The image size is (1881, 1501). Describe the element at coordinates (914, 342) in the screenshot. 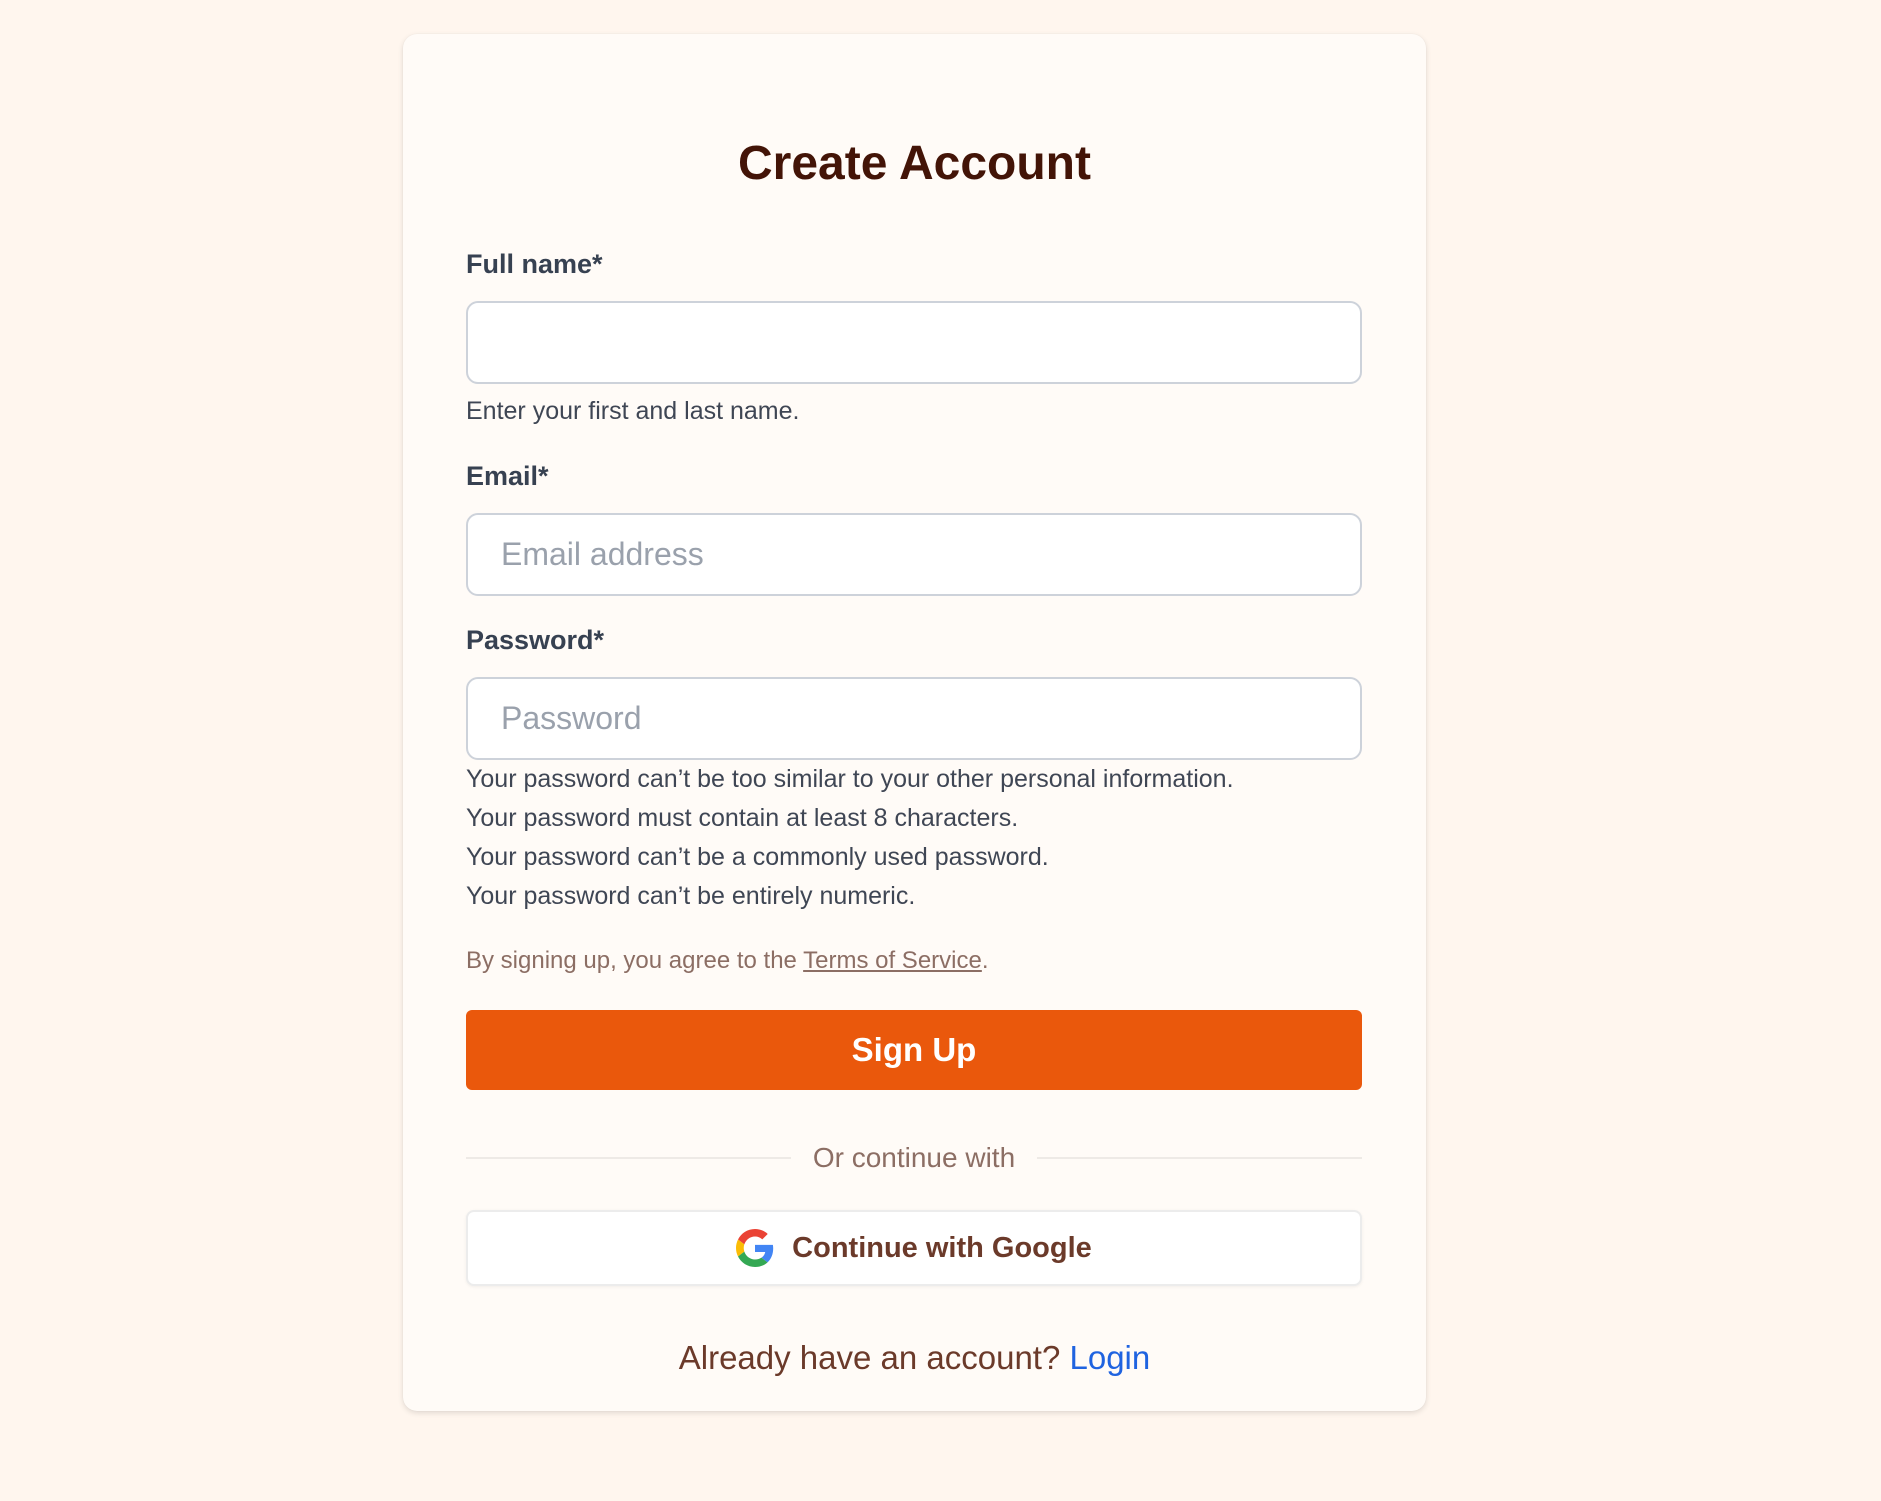

I see `full-name-input` at that location.